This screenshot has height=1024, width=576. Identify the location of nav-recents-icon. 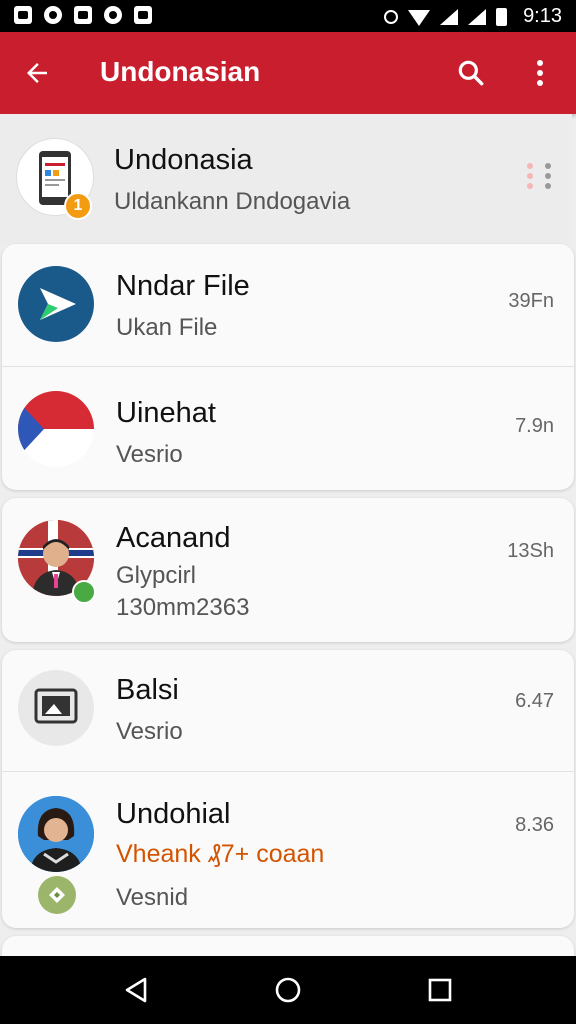
(440, 990).